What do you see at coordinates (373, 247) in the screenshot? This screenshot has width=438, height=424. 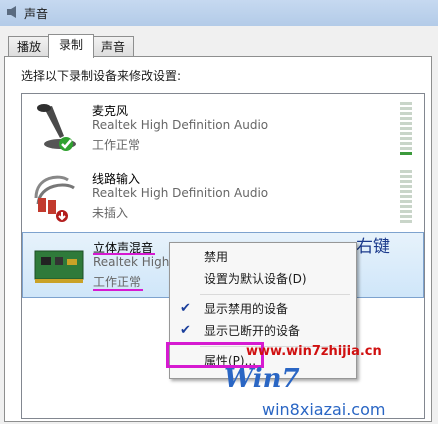 I see `right-click-annotation: 右键` at bounding box center [373, 247].